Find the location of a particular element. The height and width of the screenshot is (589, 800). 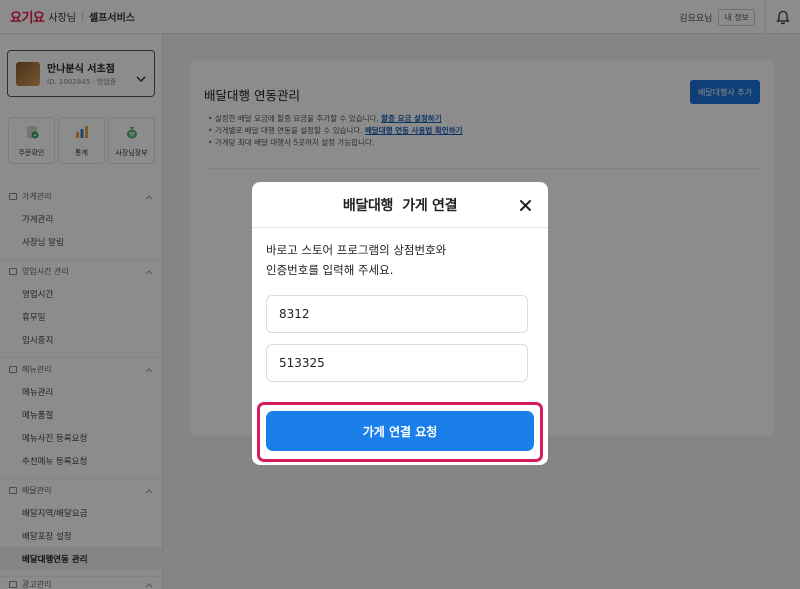

highlight-frame: 가게 연결 요청 is located at coordinates (400, 432).